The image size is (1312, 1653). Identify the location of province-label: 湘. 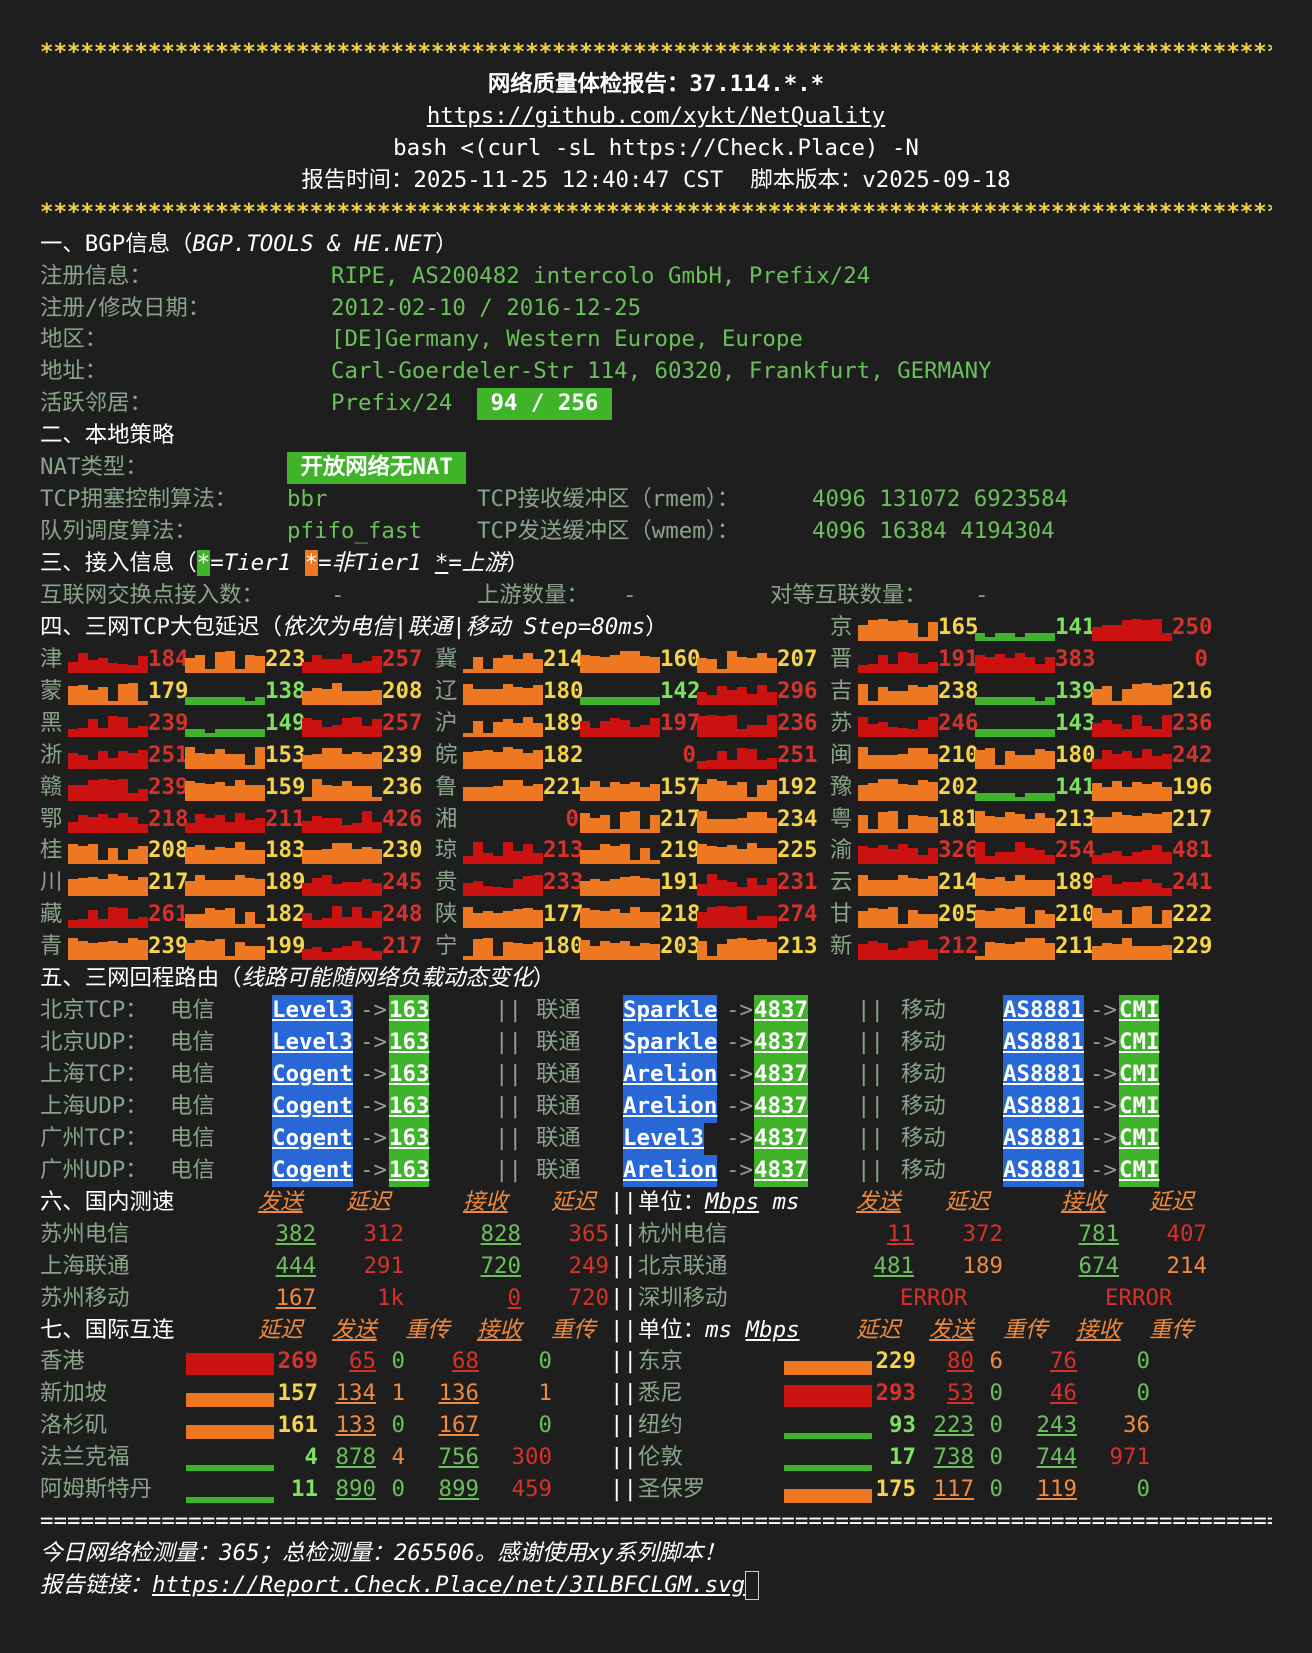
(446, 818).